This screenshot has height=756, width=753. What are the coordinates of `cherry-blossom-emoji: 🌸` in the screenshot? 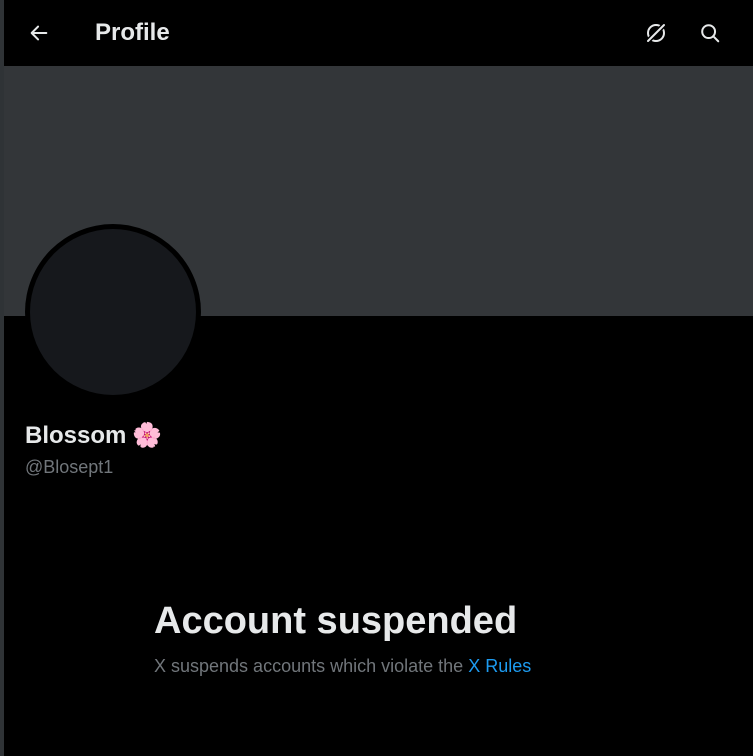 It's located at (147, 435).